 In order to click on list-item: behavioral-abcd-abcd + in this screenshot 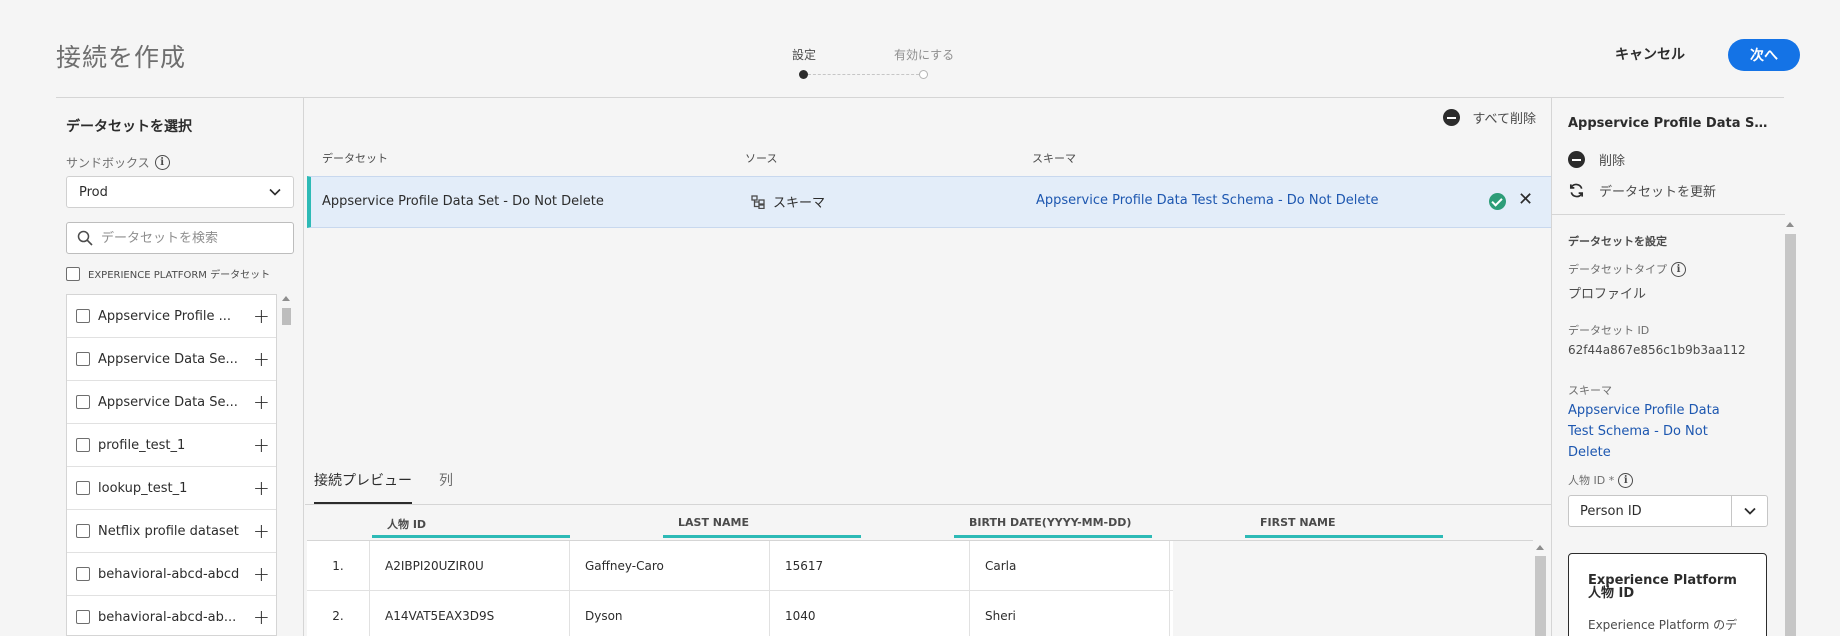, I will do `click(171, 574)`.